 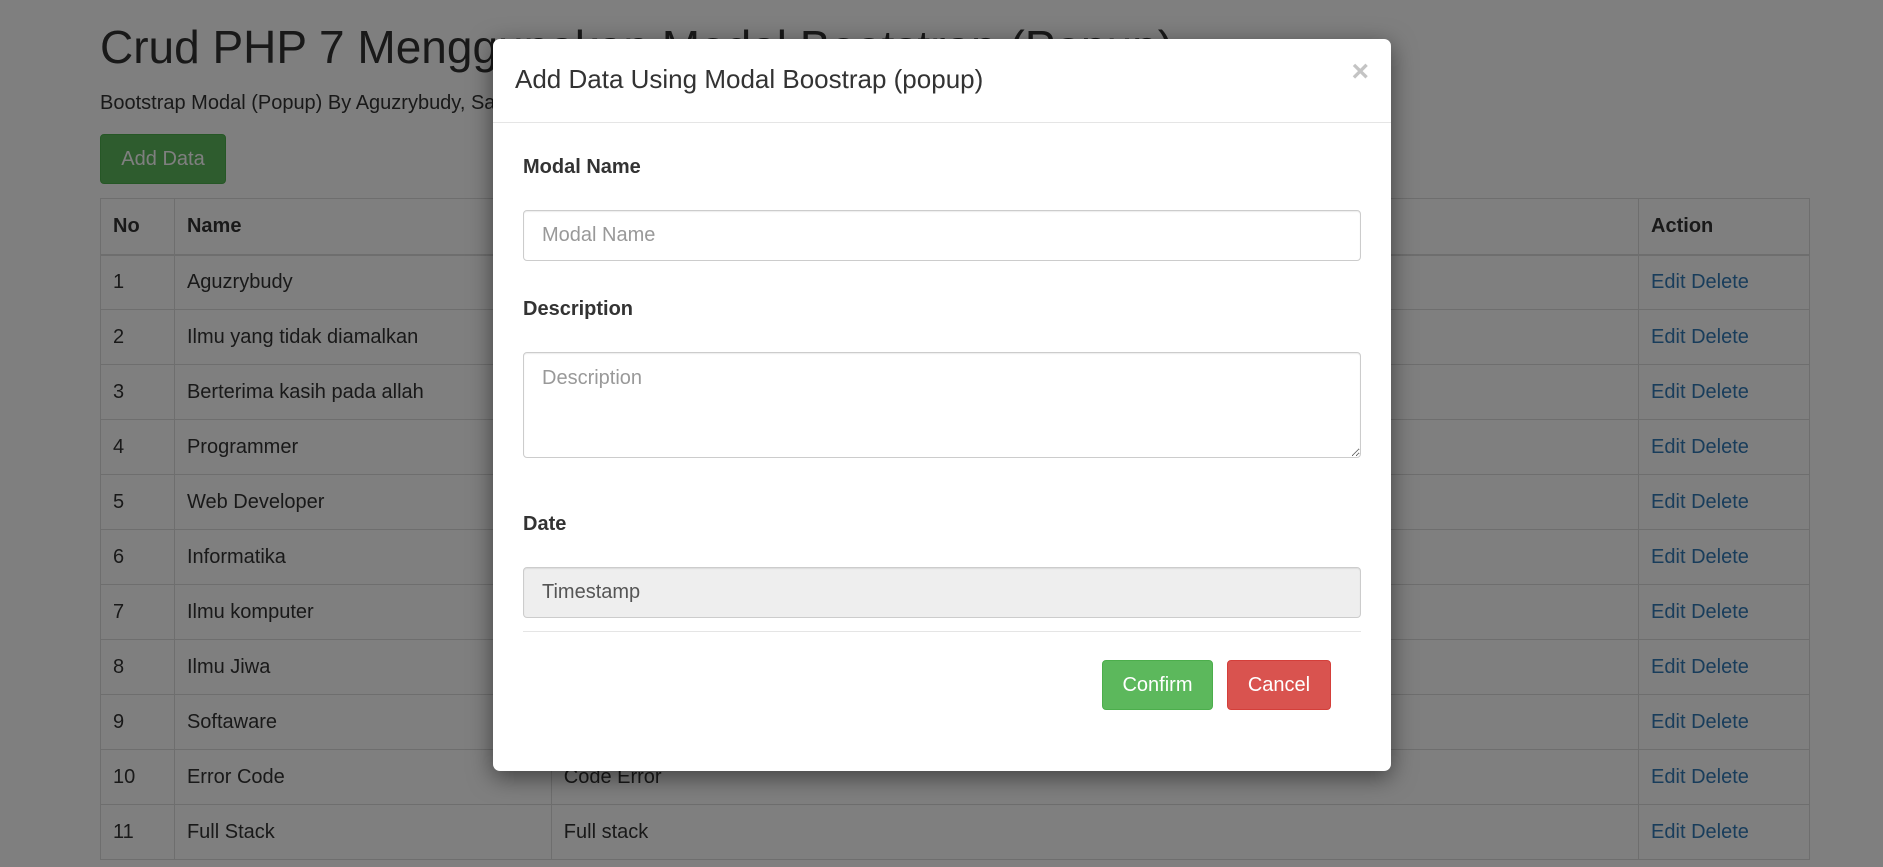 What do you see at coordinates (749, 79) in the screenshot?
I see `modal-title: Add Data Using Modal Boostrap (popup)` at bounding box center [749, 79].